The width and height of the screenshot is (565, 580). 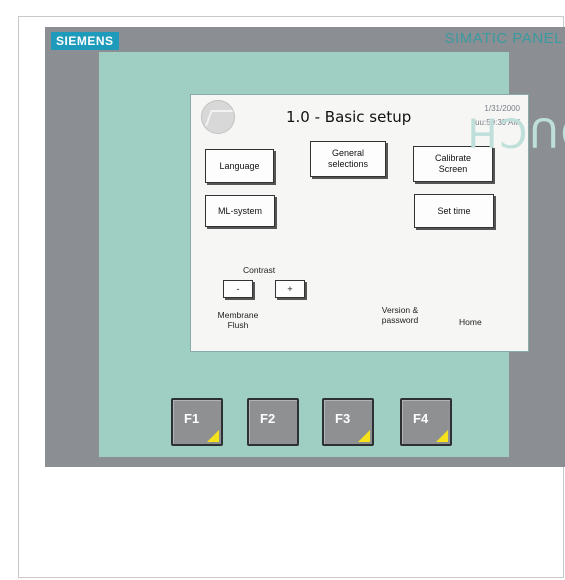 What do you see at coordinates (454, 211) in the screenshot?
I see `set-time-button: Set time` at bounding box center [454, 211].